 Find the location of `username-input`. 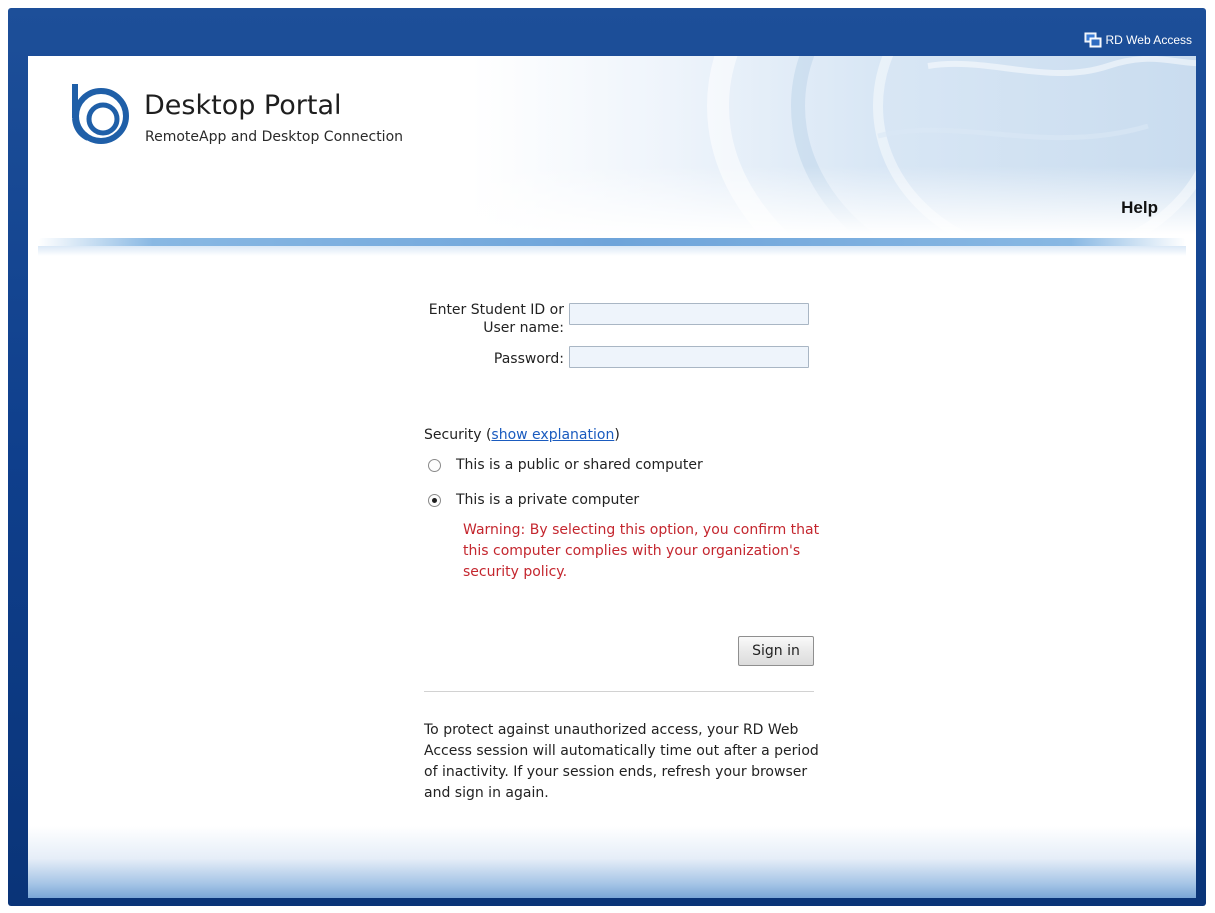

username-input is located at coordinates (689, 314).